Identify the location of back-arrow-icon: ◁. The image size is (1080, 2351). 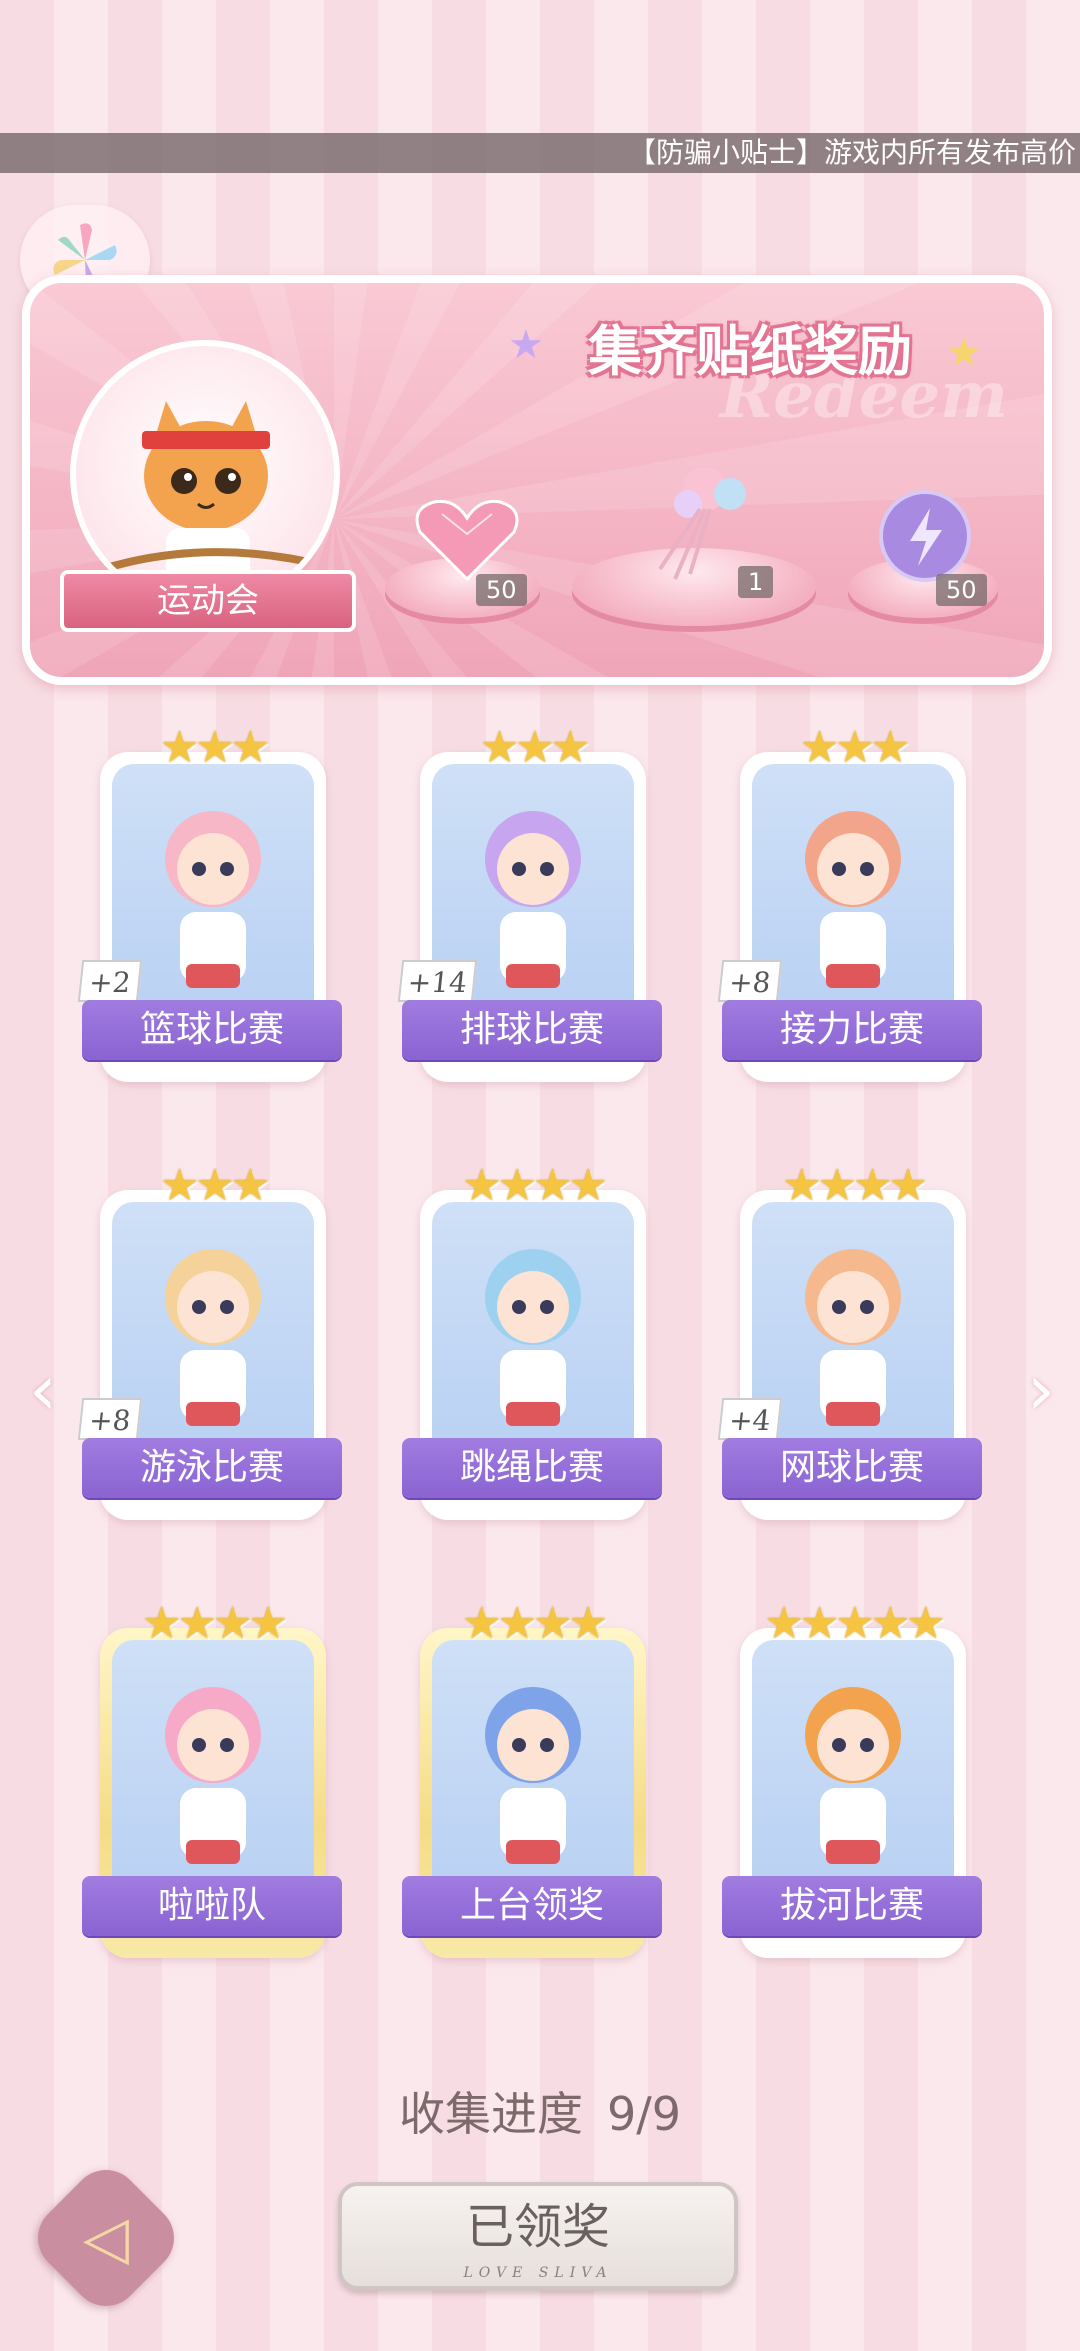
(106, 2238).